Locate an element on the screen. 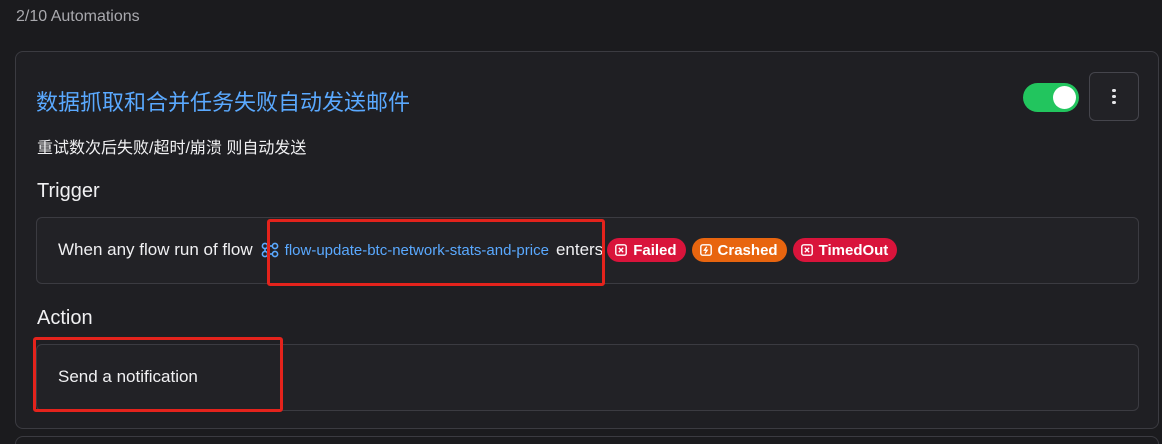 The width and height of the screenshot is (1162, 444). automation-enabled-toggle is located at coordinates (1051, 97).